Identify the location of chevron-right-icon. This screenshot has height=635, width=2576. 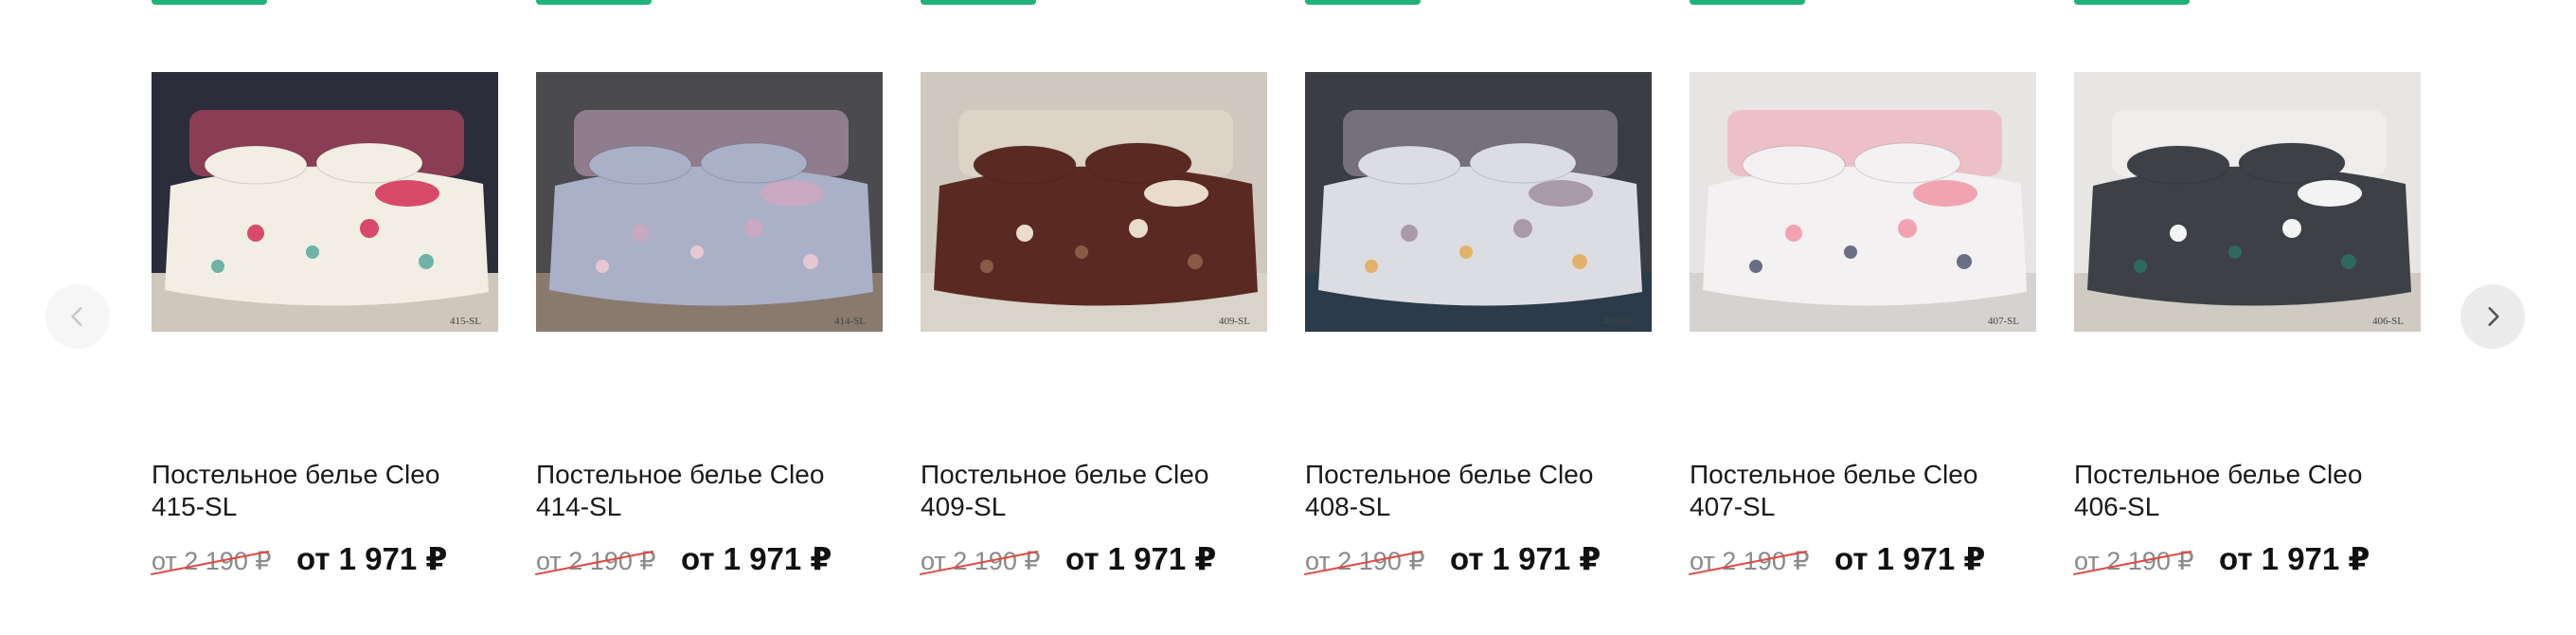
(2493, 316).